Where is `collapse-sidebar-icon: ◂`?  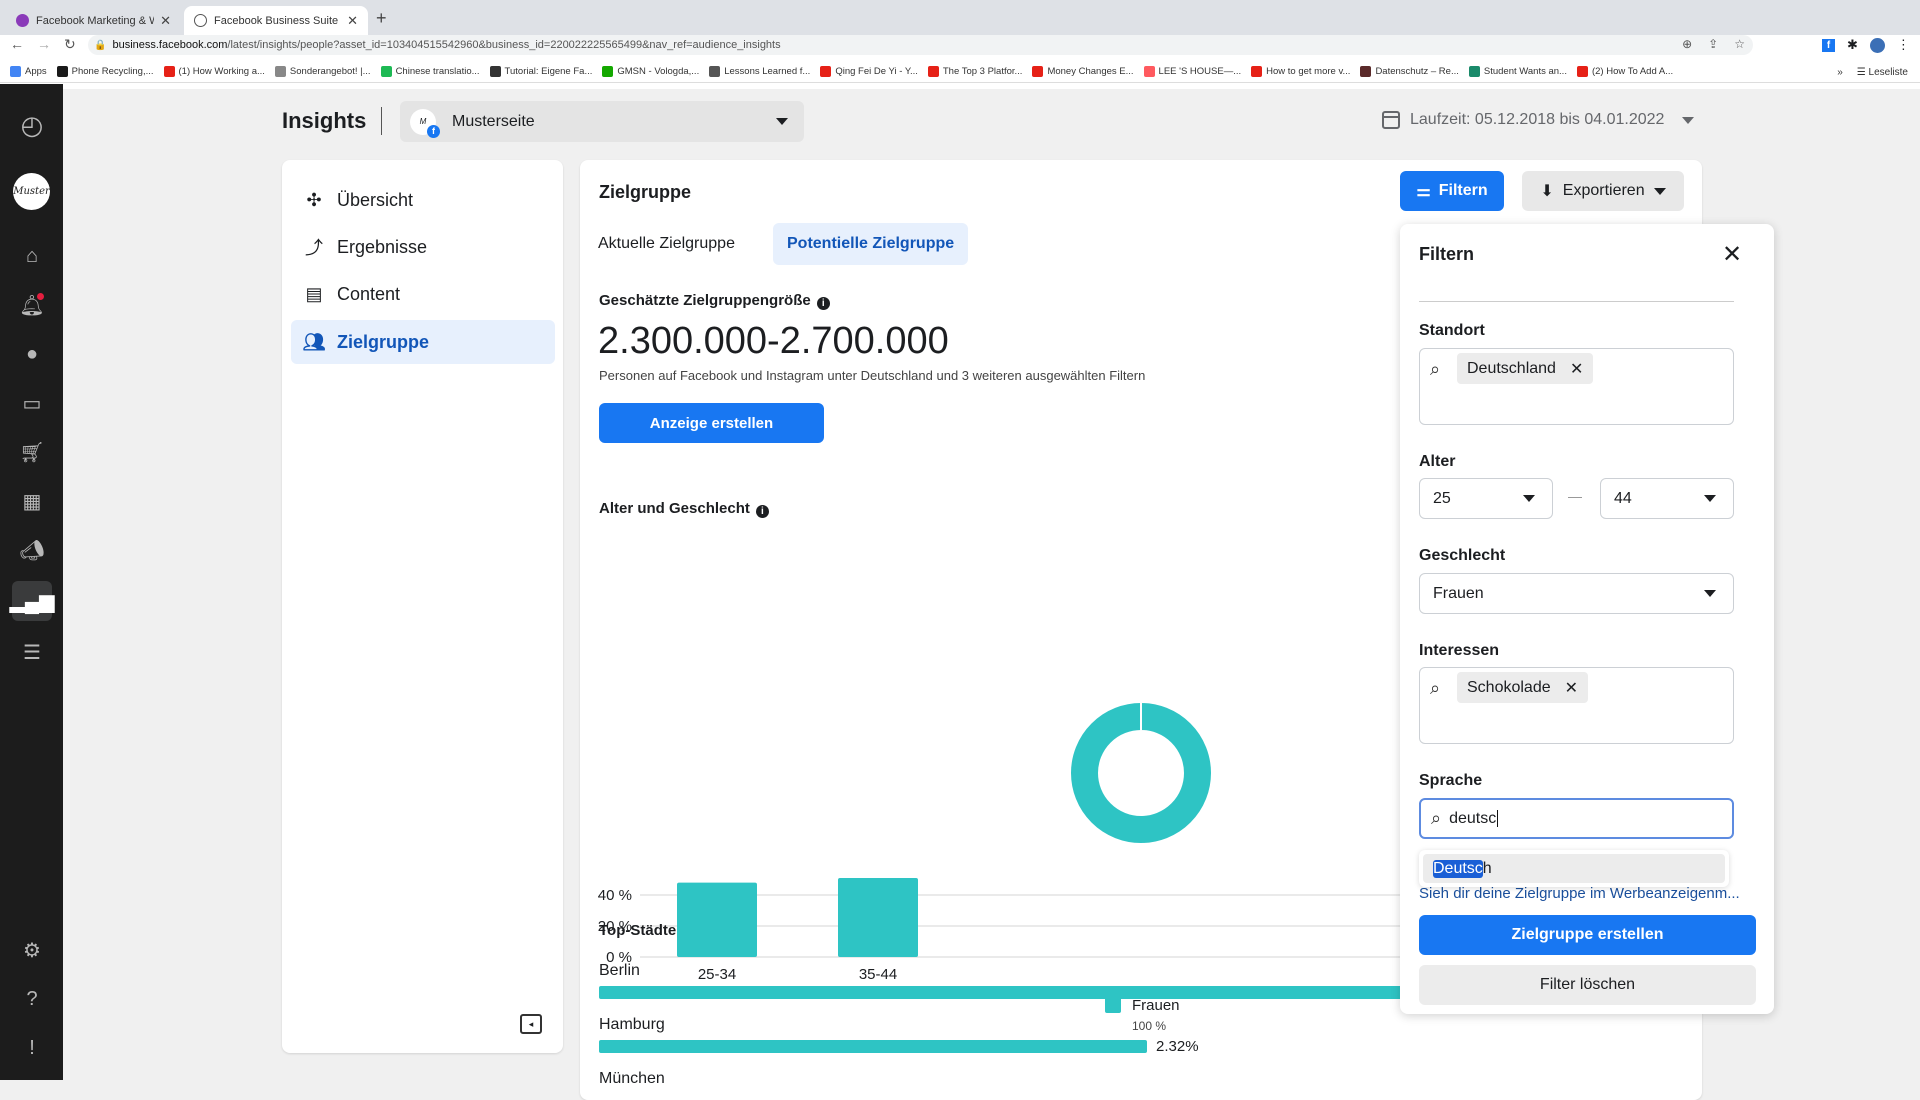 collapse-sidebar-icon: ◂ is located at coordinates (531, 1024).